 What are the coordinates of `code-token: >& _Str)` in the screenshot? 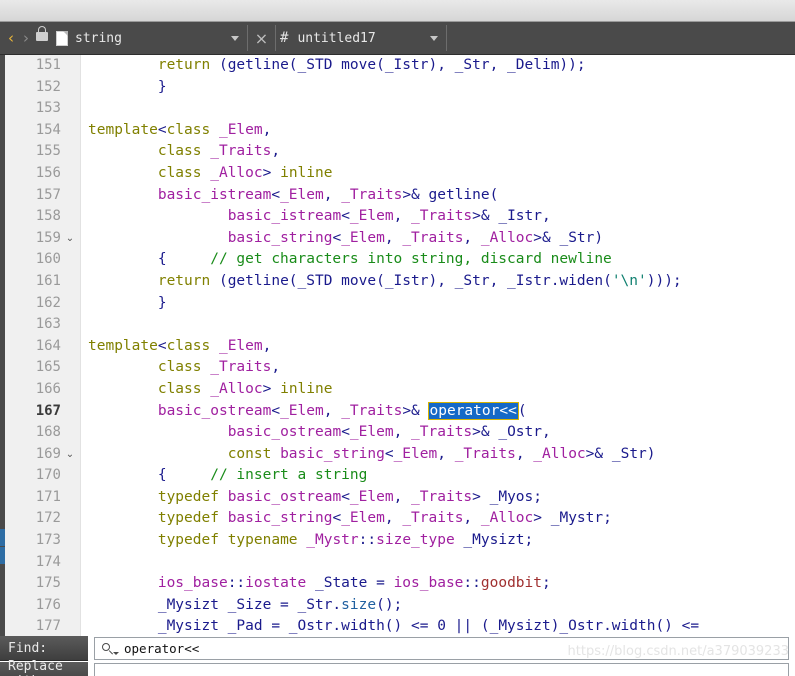 It's located at (620, 453).